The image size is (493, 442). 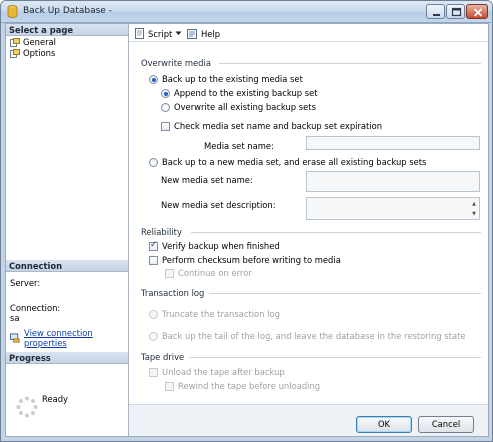 I want to click on ok-button: OK, so click(x=384, y=424).